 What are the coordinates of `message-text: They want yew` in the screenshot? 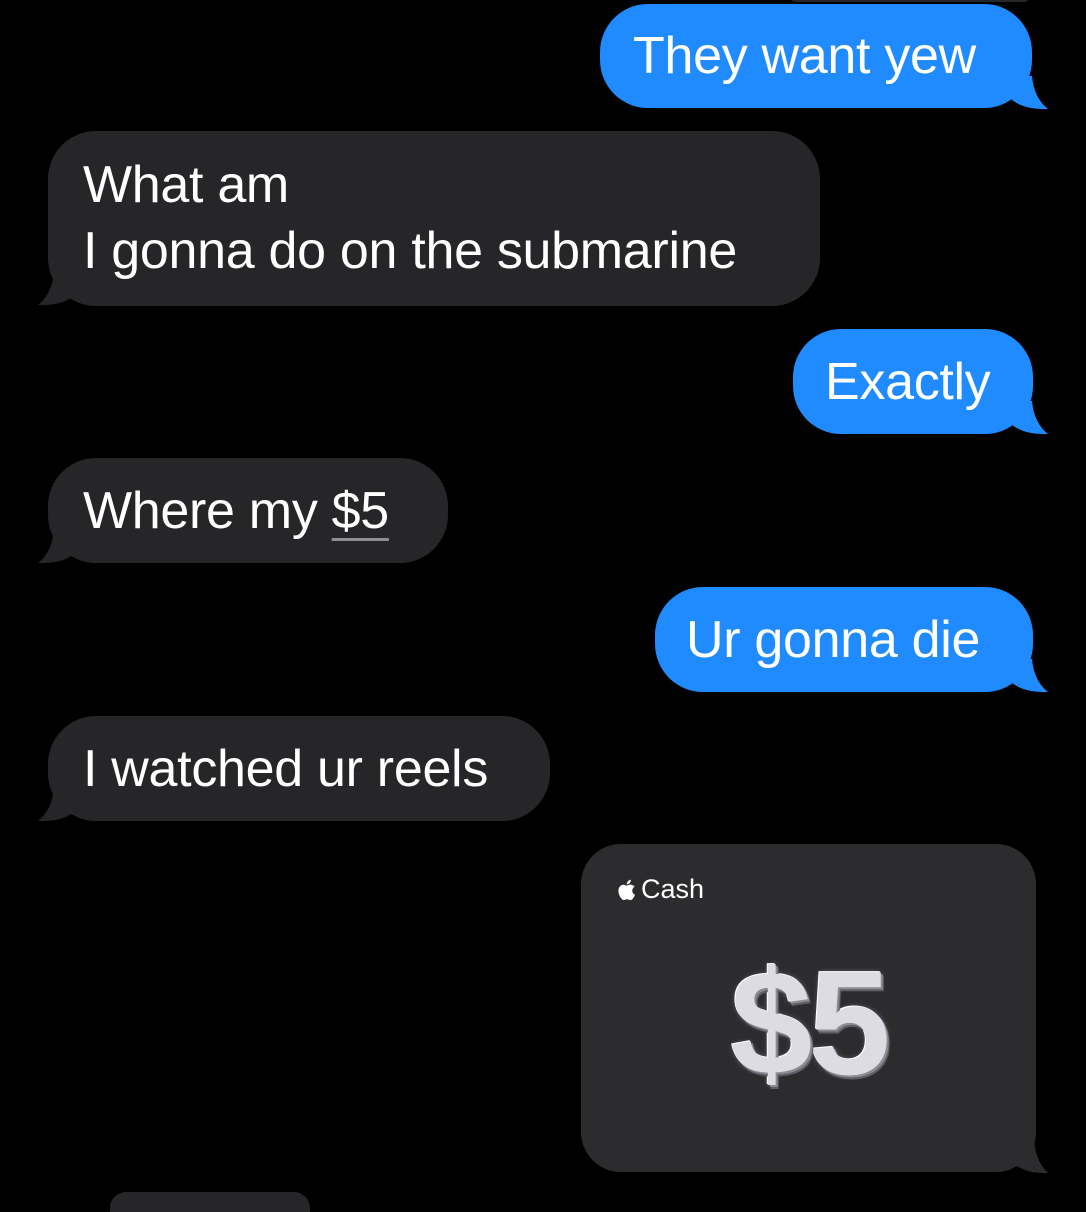 It's located at (804, 56).